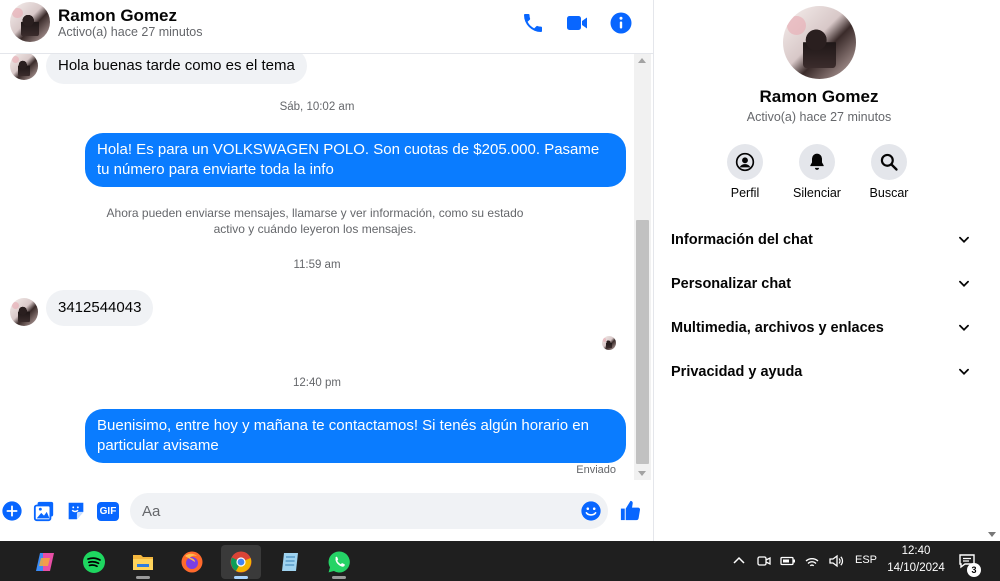  Describe the element at coordinates (596, 470) in the screenshot. I see `sent-status: Enviado` at that location.